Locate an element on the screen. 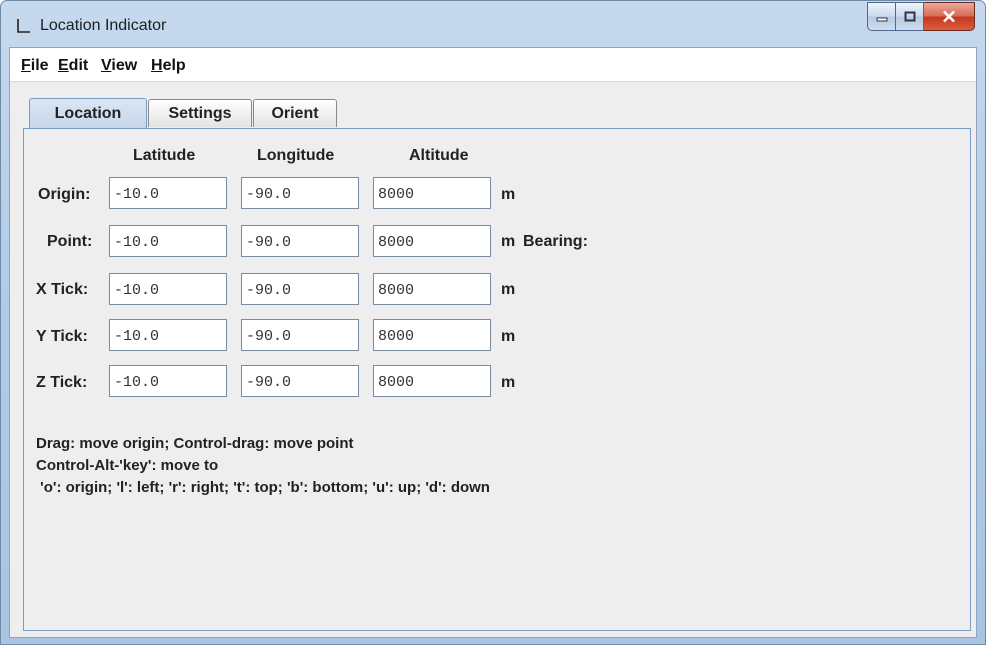 The width and height of the screenshot is (986, 645). minimize-icon is located at coordinates (881, 19).